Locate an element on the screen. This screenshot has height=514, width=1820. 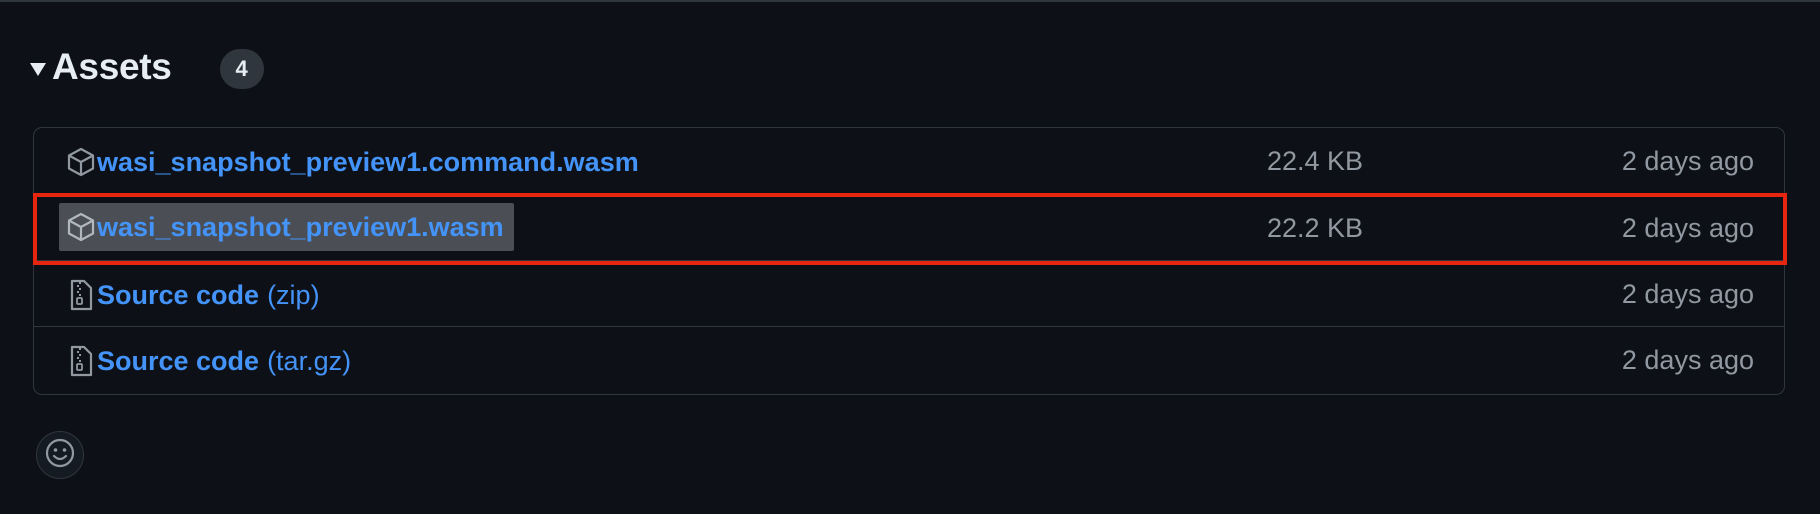
asset-name: wasi_snapshot_preview1.wasm is located at coordinates (300, 227).